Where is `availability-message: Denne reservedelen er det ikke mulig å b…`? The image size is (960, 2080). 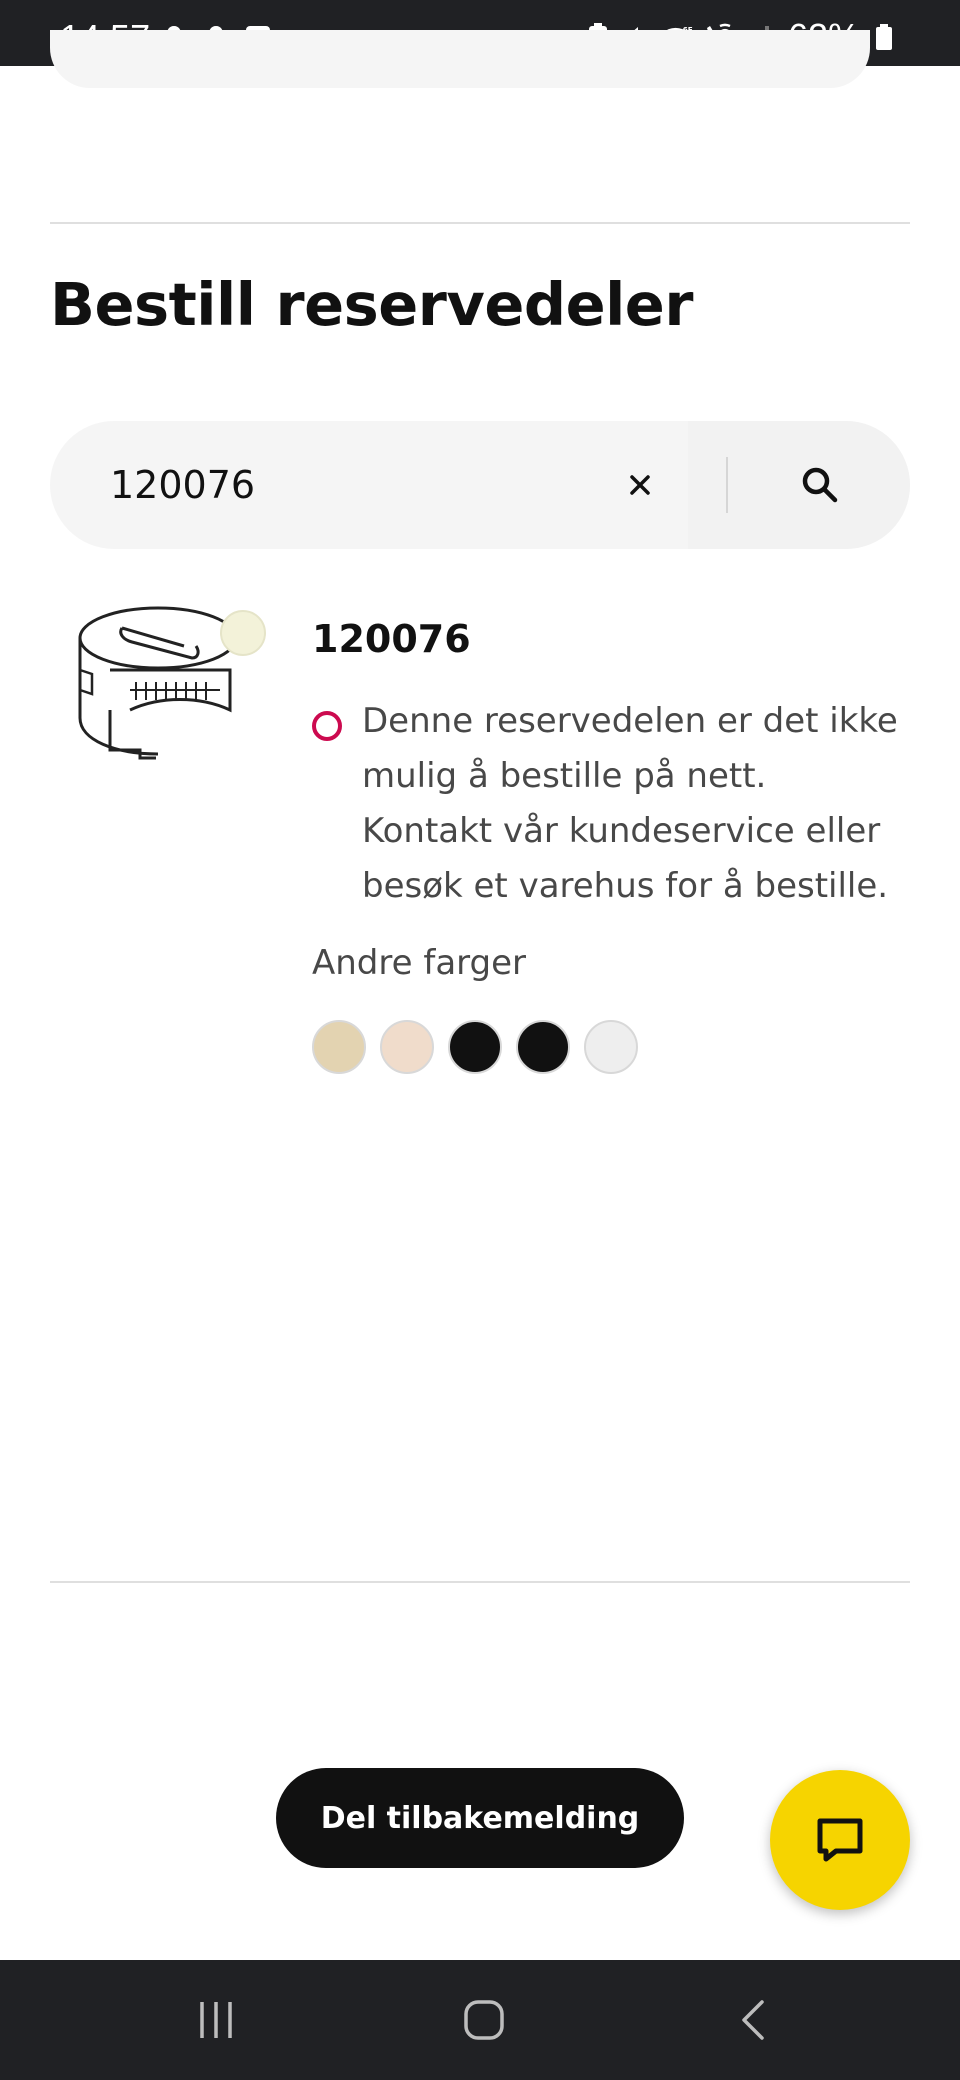 availability-message: Denne reservedelen er det ikke mulig å b… is located at coordinates (630, 803).